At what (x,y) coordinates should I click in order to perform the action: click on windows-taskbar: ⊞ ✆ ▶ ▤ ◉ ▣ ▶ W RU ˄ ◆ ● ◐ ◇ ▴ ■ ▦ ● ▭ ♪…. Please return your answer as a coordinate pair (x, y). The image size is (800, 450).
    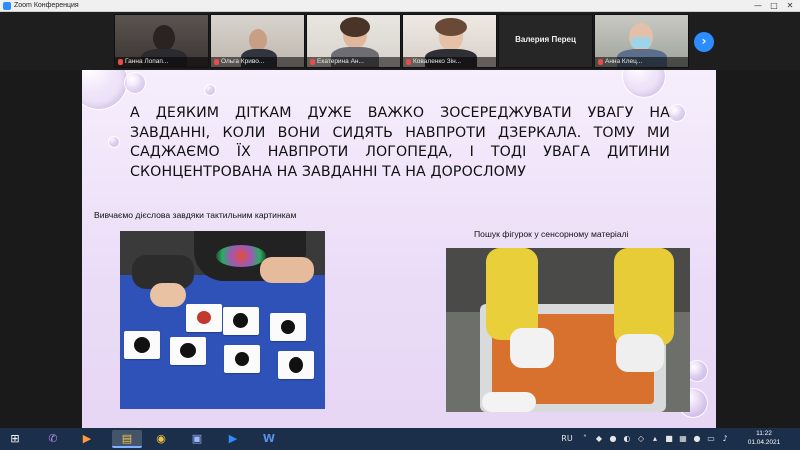
    Looking at the image, I should click on (400, 439).